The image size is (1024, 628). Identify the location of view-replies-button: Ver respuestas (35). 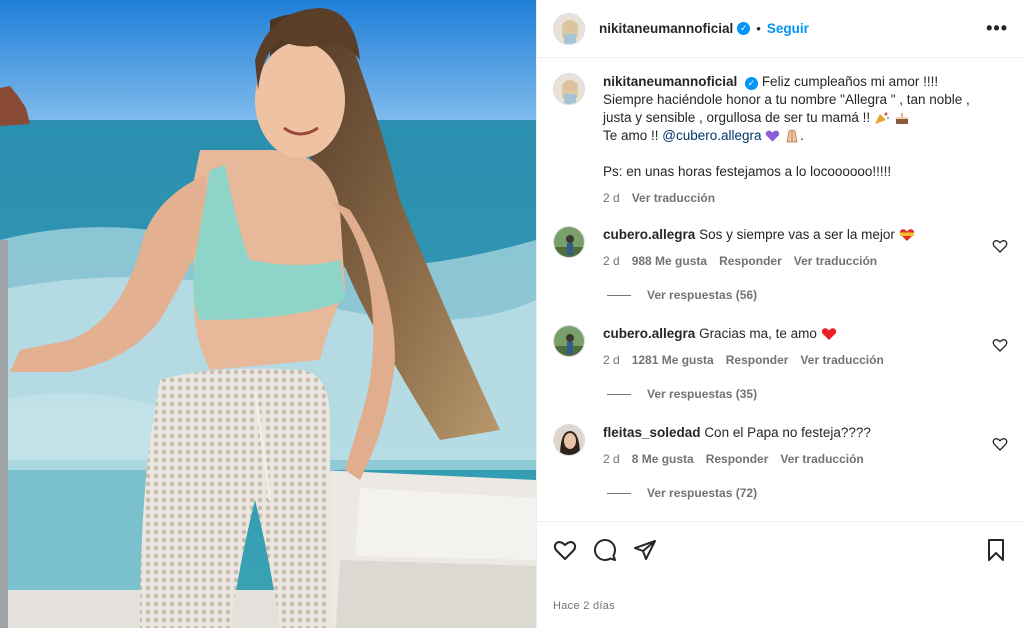
(682, 394).